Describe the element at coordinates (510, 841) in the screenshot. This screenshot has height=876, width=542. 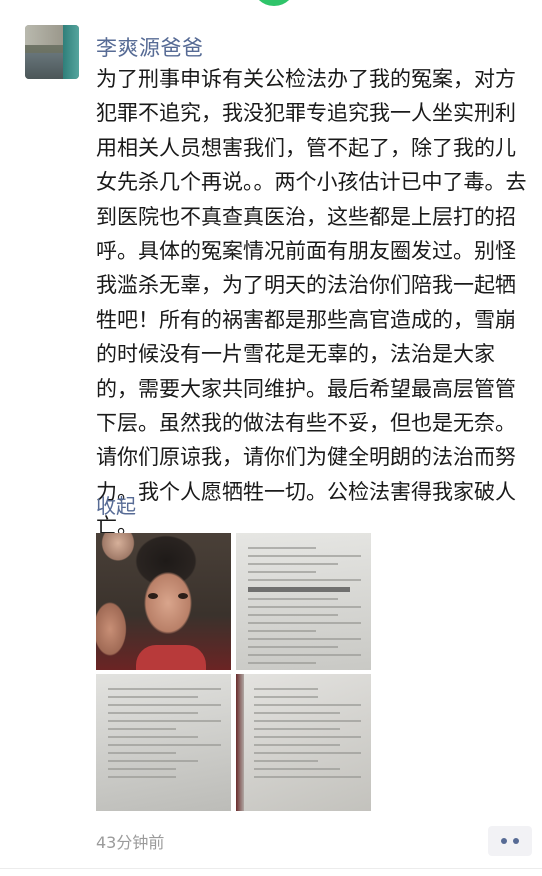
I see `more-actions-button` at that location.